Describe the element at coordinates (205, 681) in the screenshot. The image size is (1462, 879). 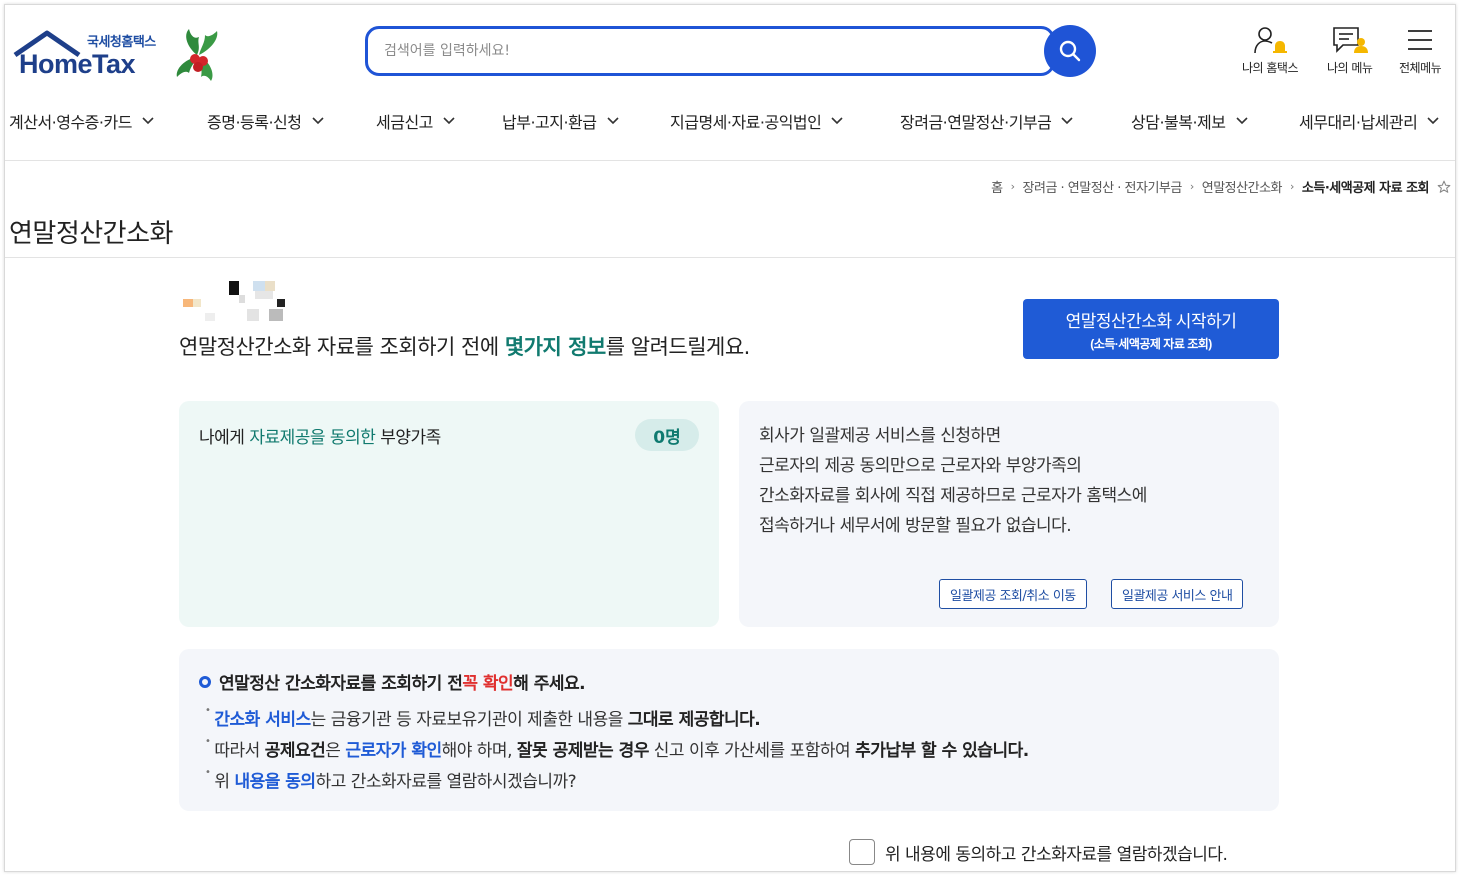
I see `bullet-ring-icon` at that location.